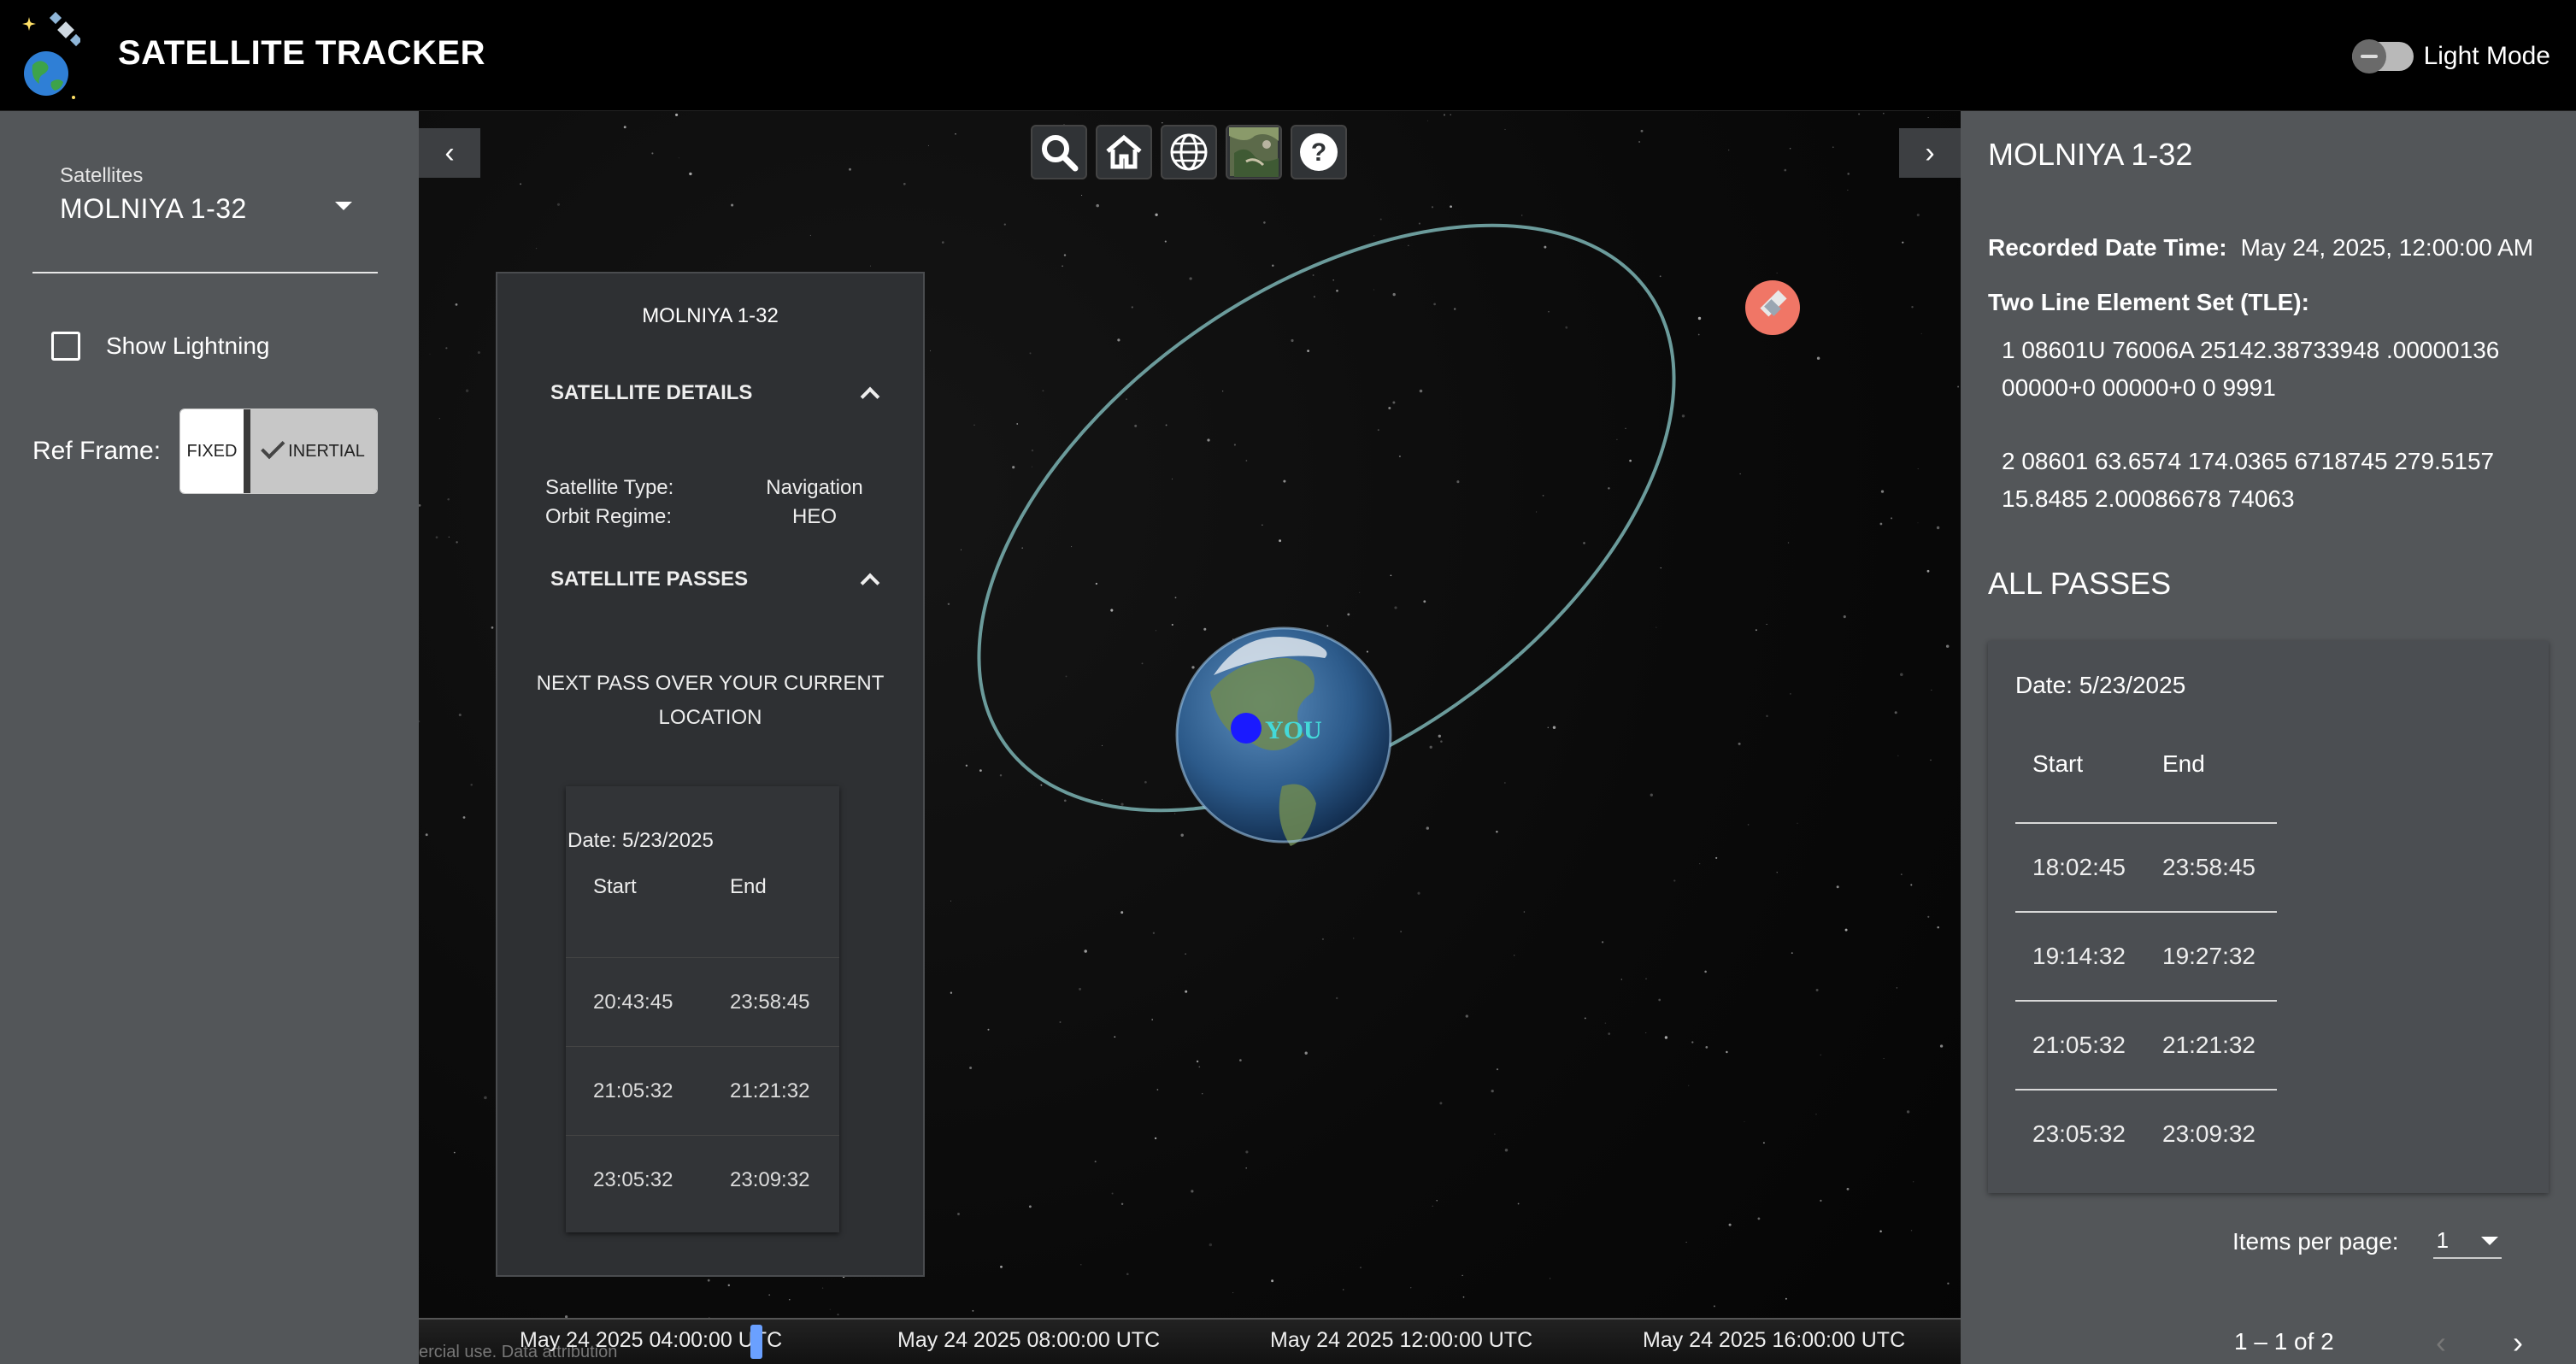 The height and width of the screenshot is (1364, 2576). I want to click on tle-label: Two Line Element Set (TLE):, so click(2148, 302).